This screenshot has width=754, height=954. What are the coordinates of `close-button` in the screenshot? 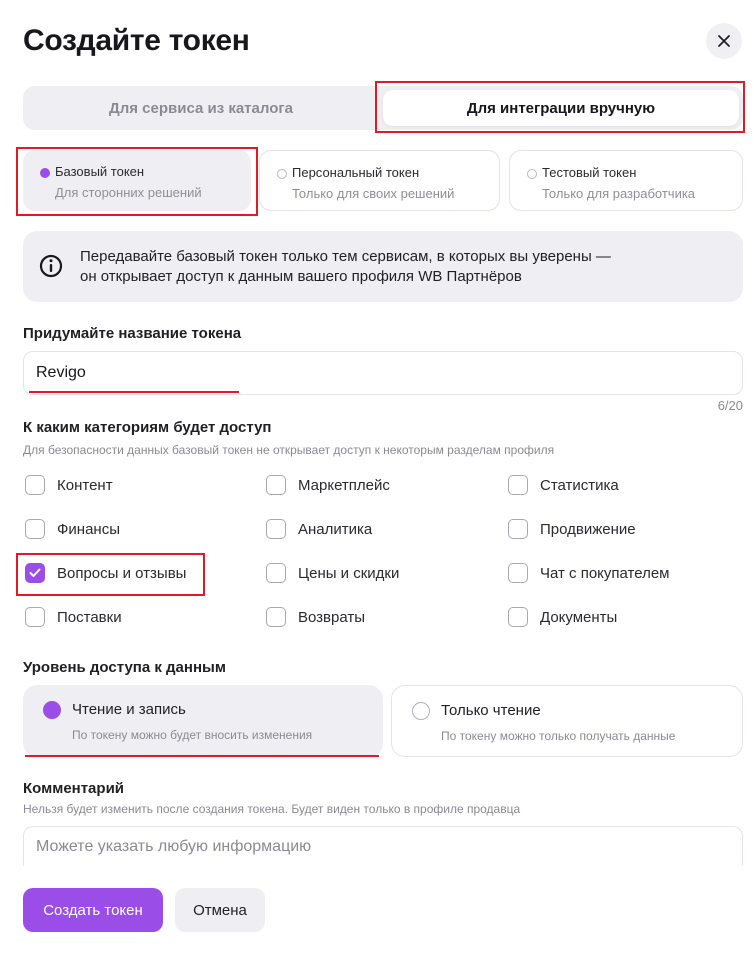 It's located at (724, 41).